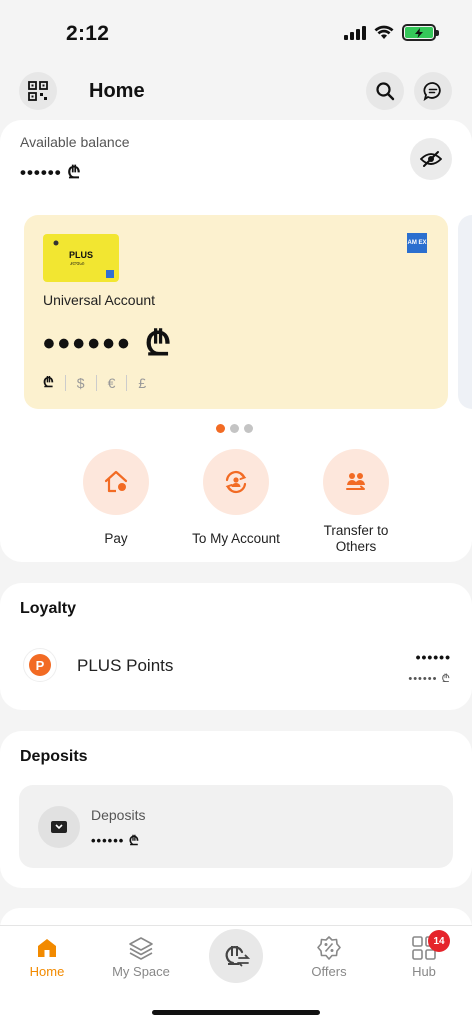 The width and height of the screenshot is (472, 1024). I want to click on nav-home: Home, so click(47, 956).